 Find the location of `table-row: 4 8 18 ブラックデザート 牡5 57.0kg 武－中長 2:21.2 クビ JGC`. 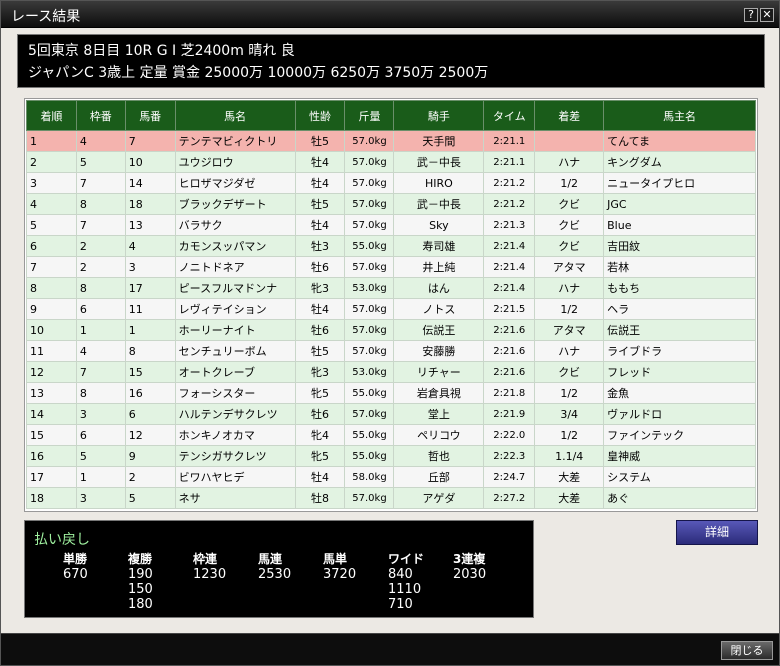

table-row: 4 8 18 ブラックデザート 牡5 57.0kg 武－中長 2:21.2 クビ JGC is located at coordinates (391, 204).